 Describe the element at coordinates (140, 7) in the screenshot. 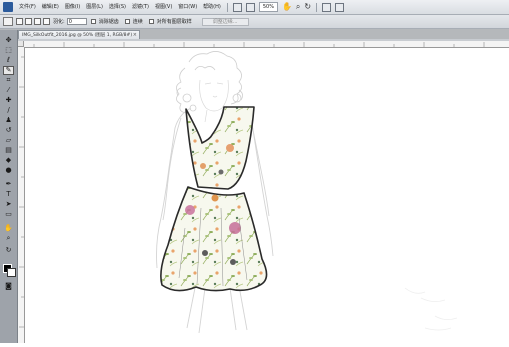

I see `menu-filter: 滤镜(T)` at that location.